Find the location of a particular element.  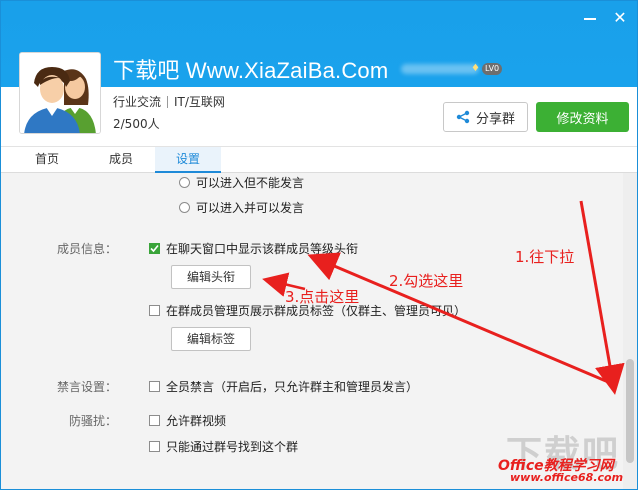

group-avatar-image is located at coordinates (60, 93).